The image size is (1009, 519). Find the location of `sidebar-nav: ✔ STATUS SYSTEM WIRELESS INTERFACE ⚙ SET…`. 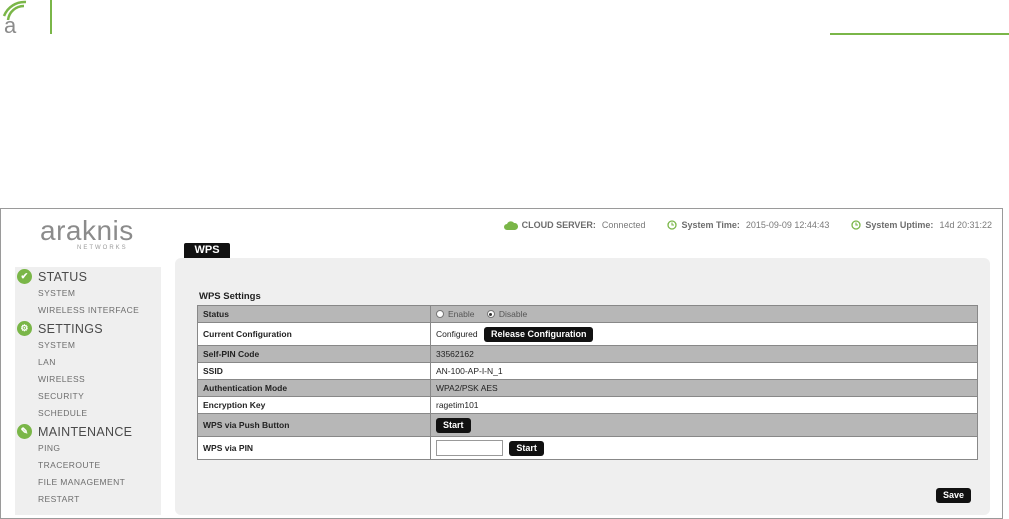

sidebar-nav: ✔ STATUS SYSTEM WIRELESS INTERFACE ⚙ SET… is located at coordinates (88, 391).